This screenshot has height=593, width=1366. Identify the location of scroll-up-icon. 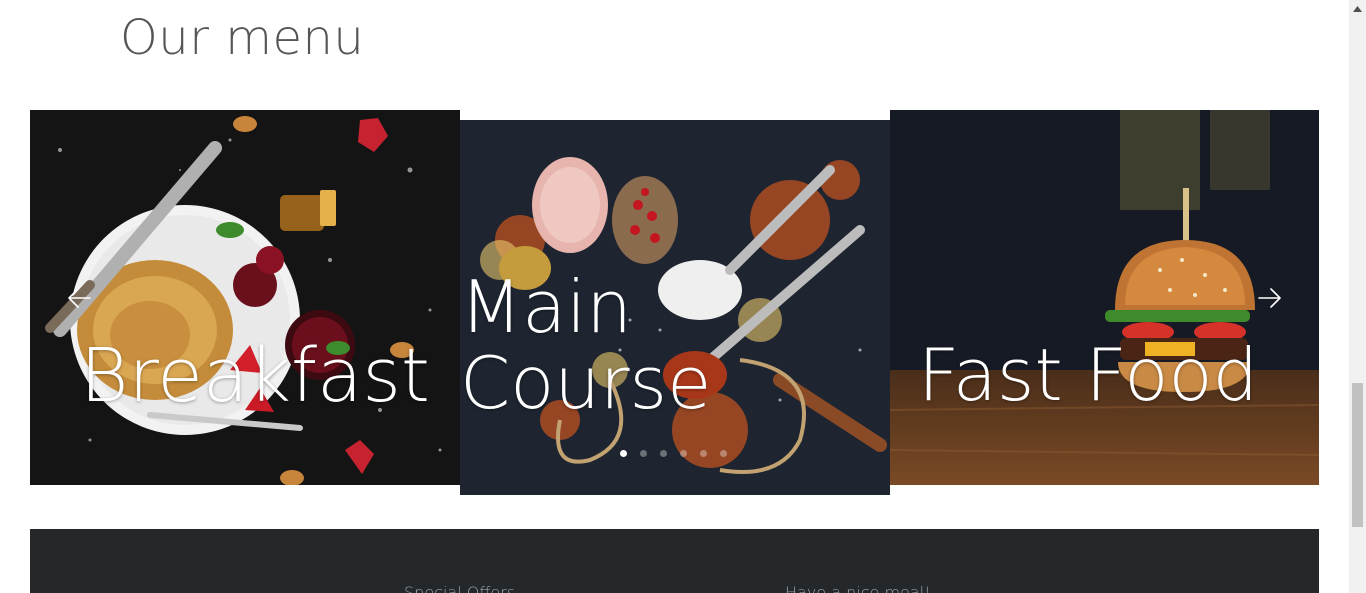
(1357, 8).